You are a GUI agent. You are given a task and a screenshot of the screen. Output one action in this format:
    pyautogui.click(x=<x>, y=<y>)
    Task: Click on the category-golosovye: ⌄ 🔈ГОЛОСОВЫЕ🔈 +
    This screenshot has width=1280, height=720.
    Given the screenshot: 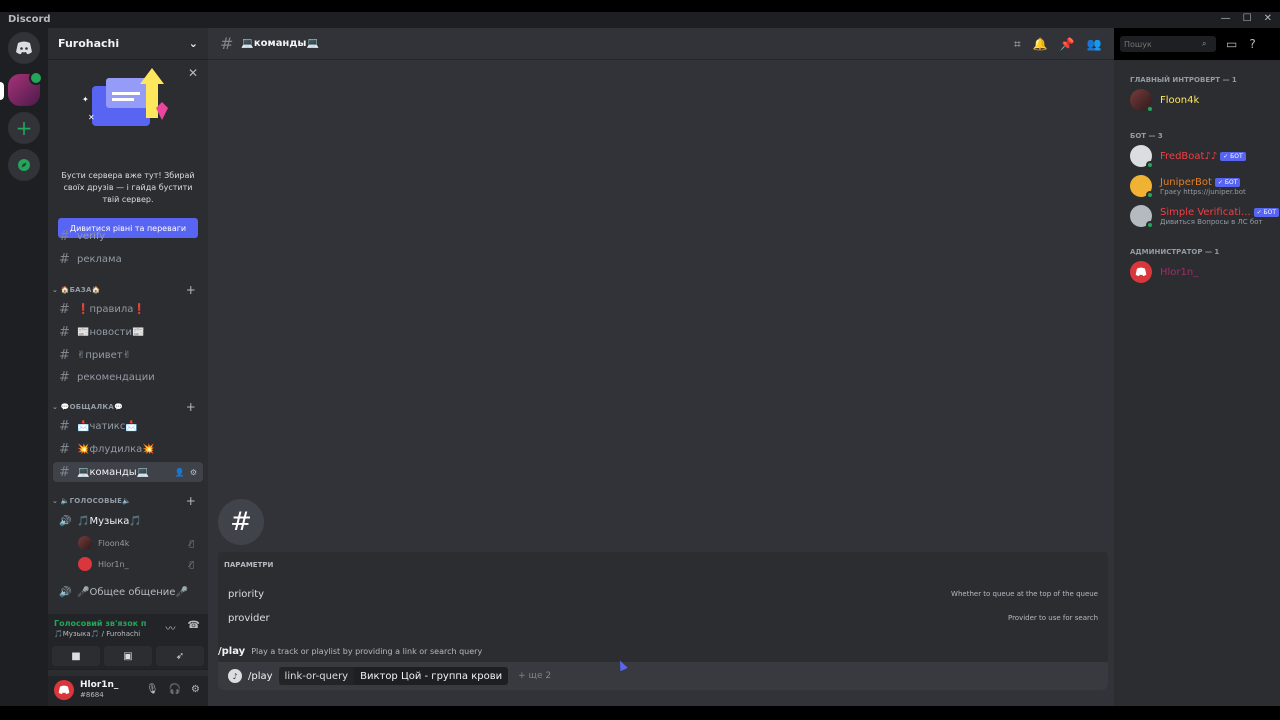 What is the action you would take?
    pyautogui.click(x=128, y=501)
    